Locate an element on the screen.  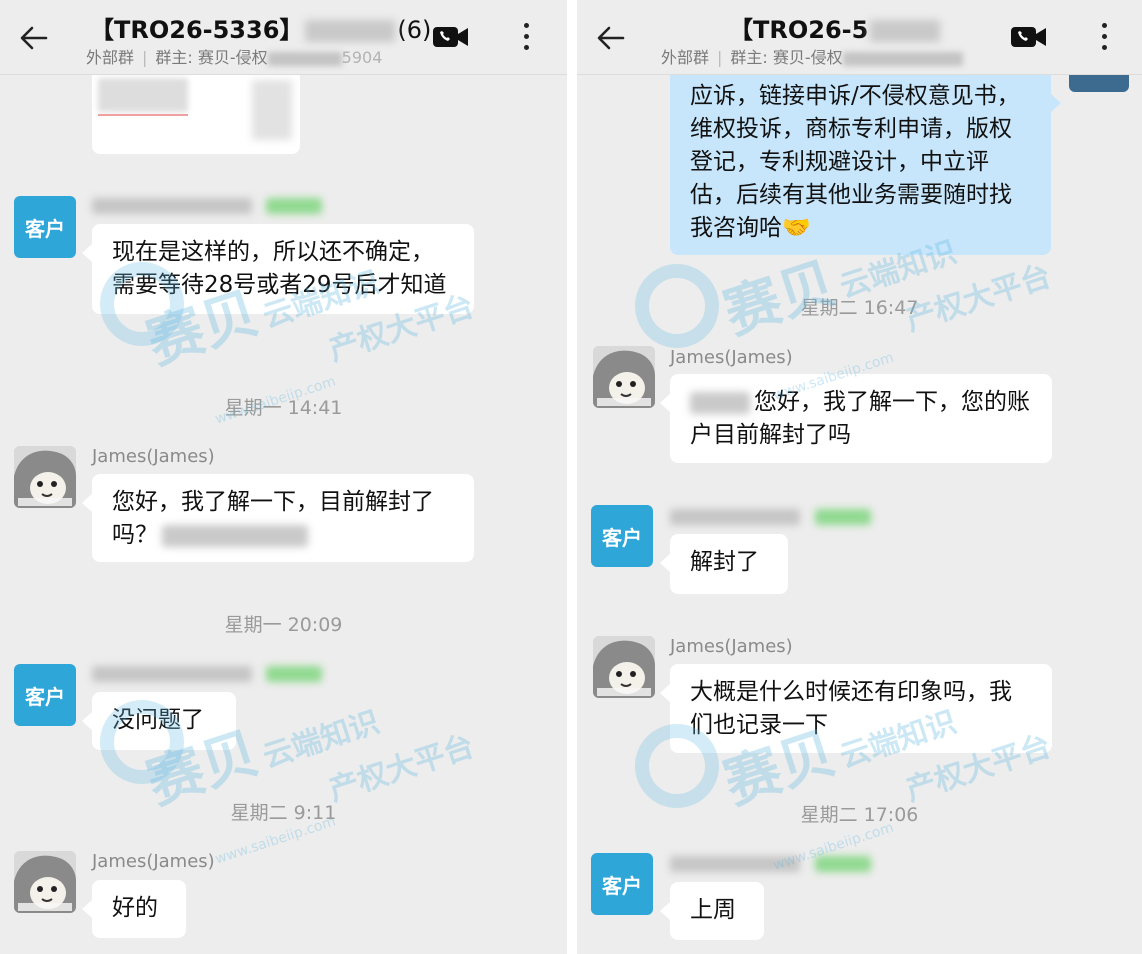
owner-tail: 5904 is located at coordinates (362, 57).